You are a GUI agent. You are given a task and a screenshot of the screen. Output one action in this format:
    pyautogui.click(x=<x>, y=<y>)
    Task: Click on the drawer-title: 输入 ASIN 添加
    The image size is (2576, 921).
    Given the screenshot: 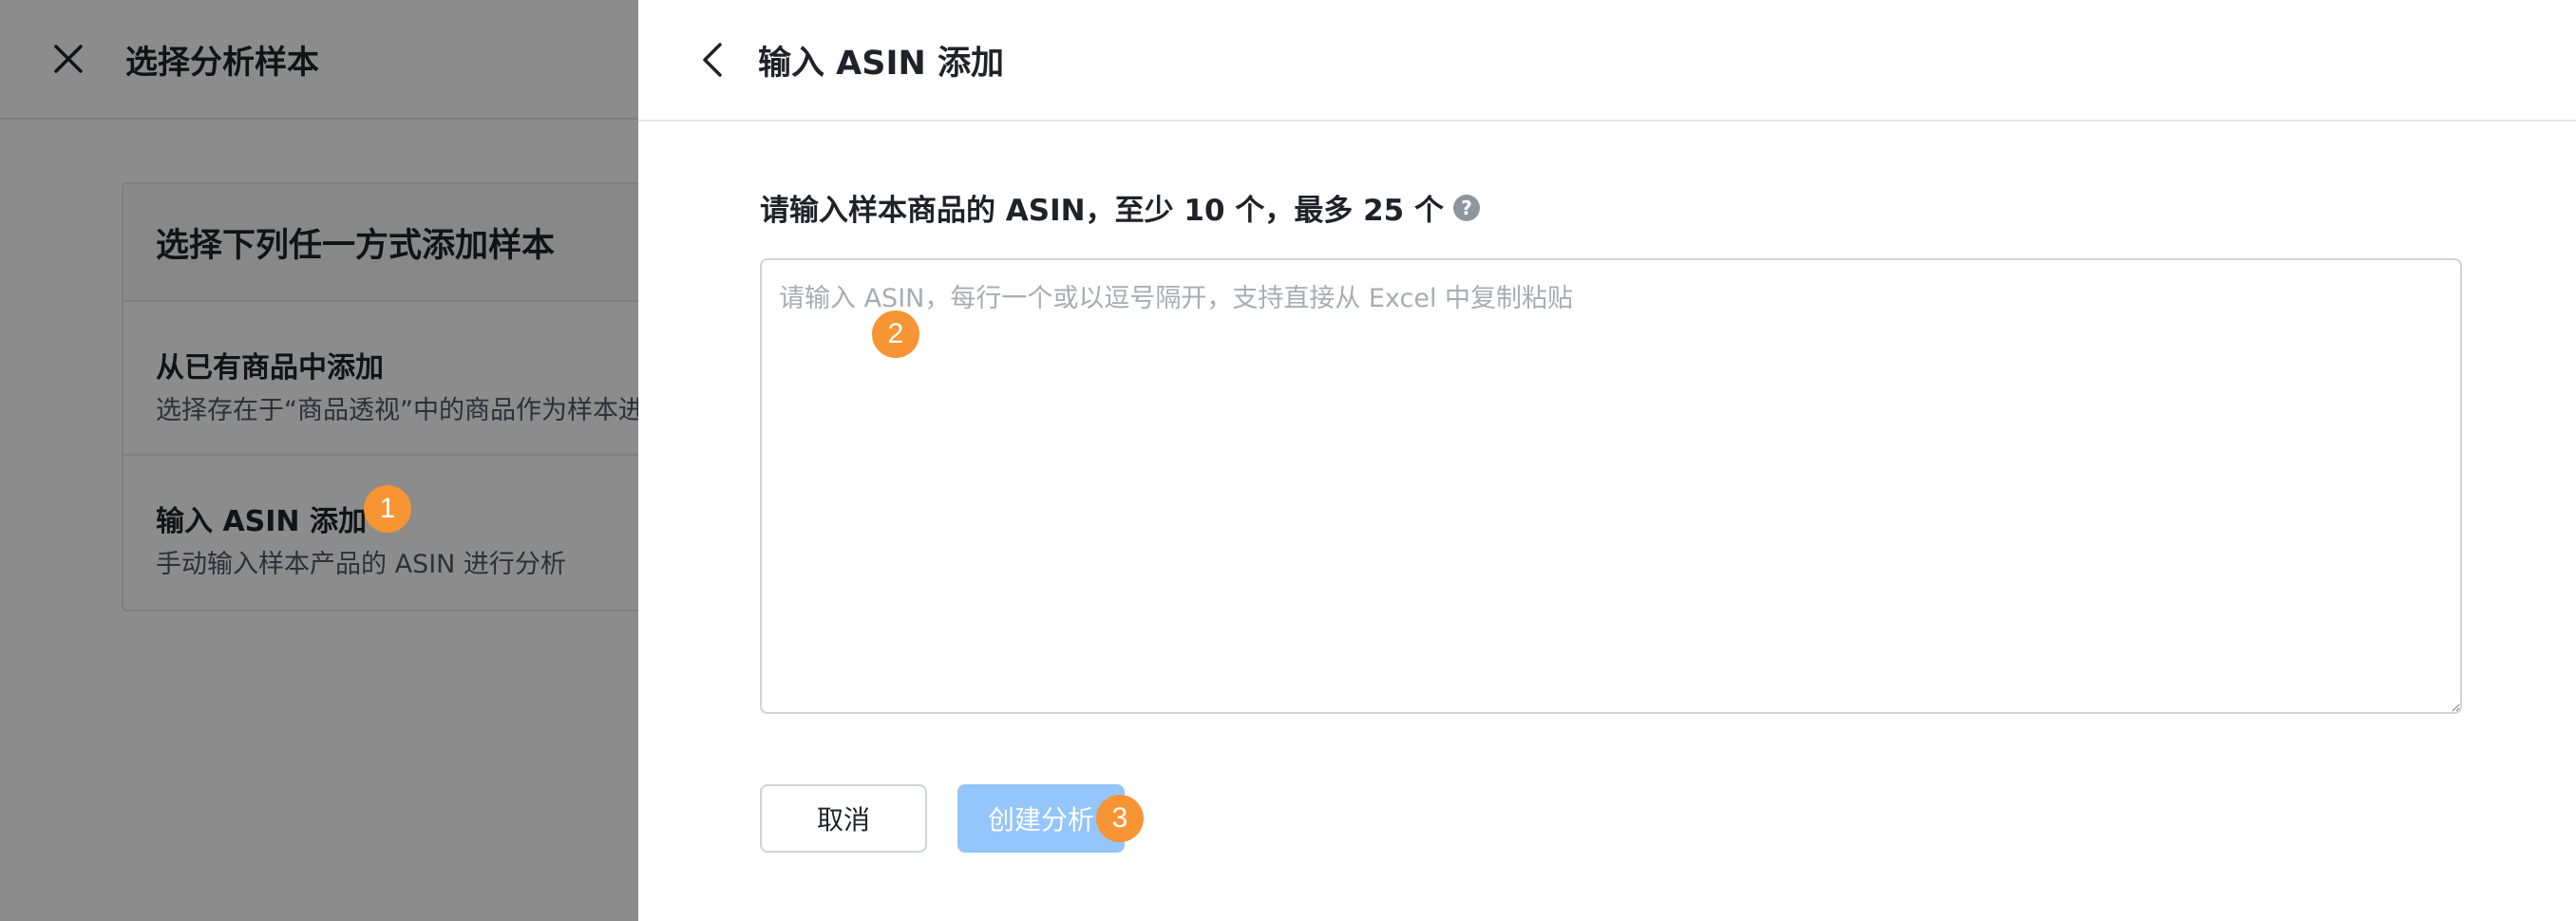 What is the action you would take?
    pyautogui.click(x=881, y=64)
    